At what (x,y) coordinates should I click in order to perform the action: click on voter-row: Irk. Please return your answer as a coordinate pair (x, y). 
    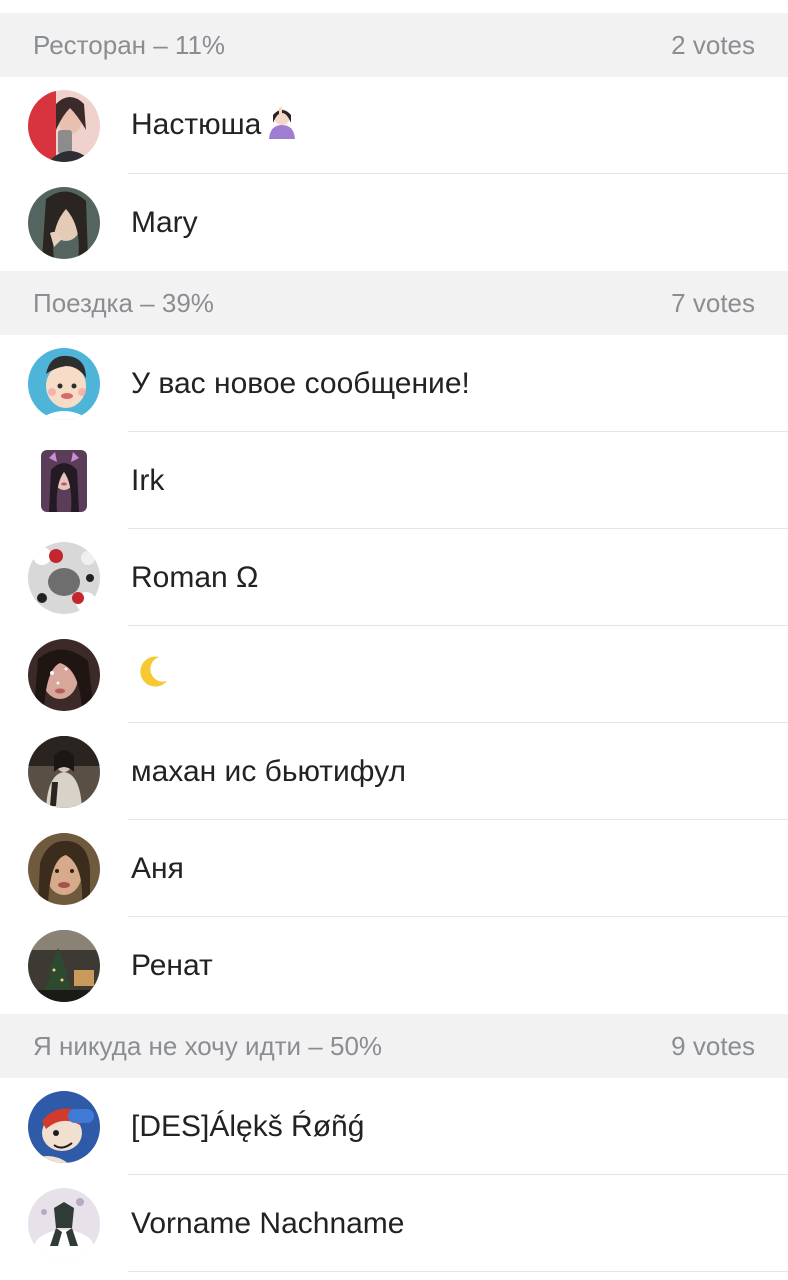
    Looking at the image, I should click on (394, 480).